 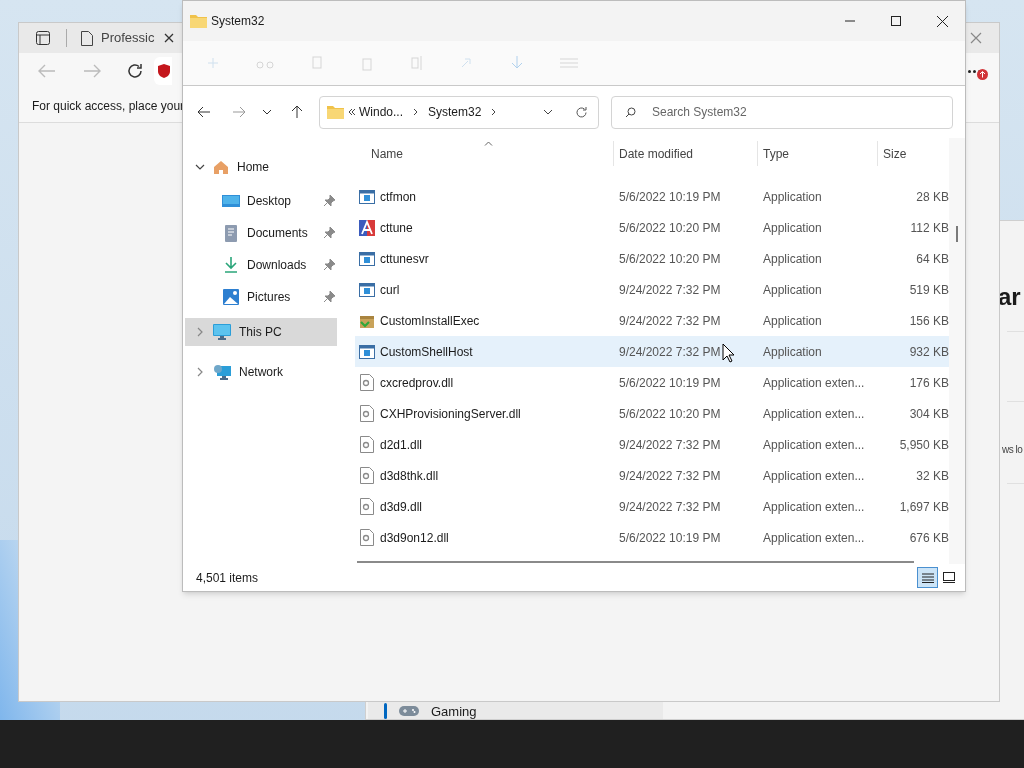 What do you see at coordinates (488, 143) in the screenshot?
I see `sort-ascending-icon` at bounding box center [488, 143].